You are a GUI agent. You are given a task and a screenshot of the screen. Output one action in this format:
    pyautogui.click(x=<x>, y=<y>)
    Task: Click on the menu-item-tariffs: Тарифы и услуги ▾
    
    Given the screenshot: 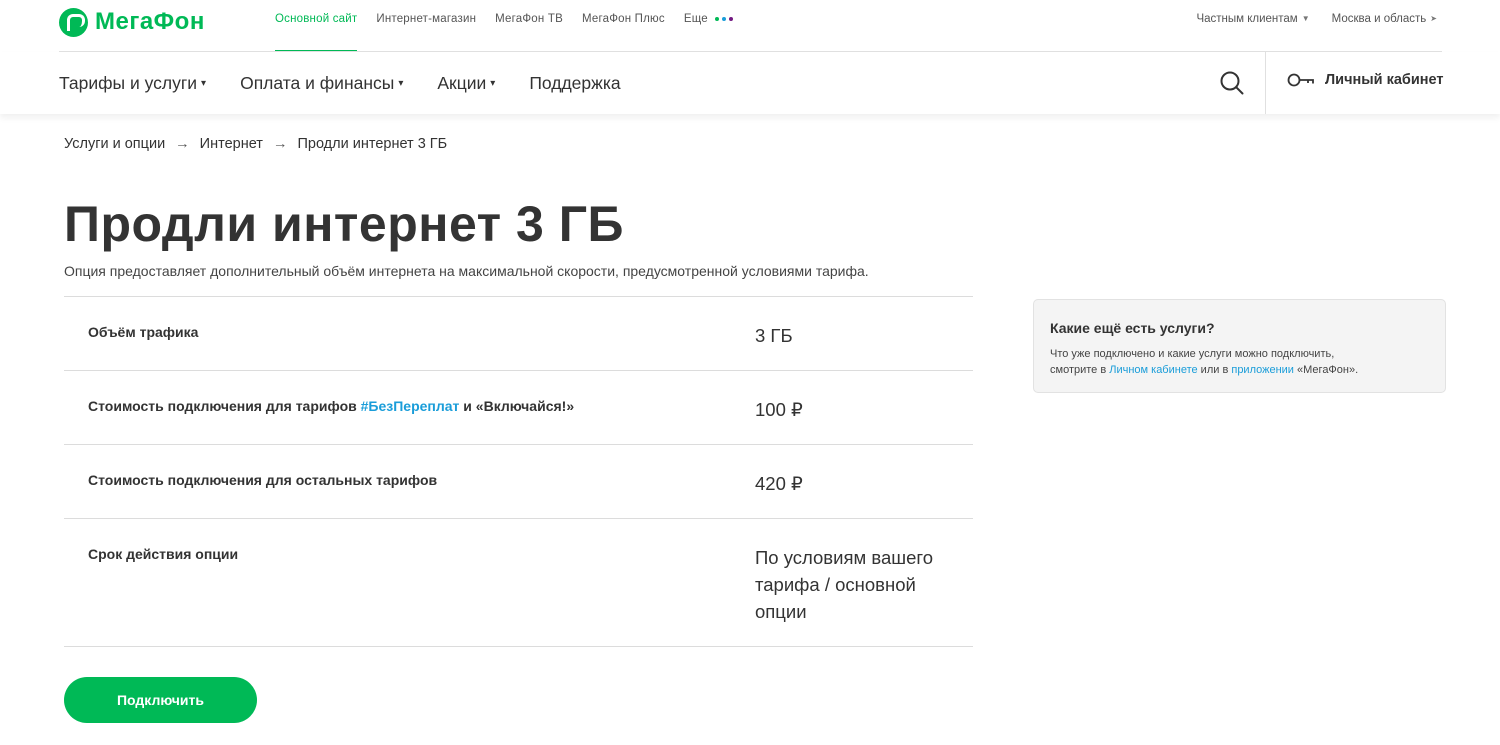 What is the action you would take?
    pyautogui.click(x=132, y=83)
    